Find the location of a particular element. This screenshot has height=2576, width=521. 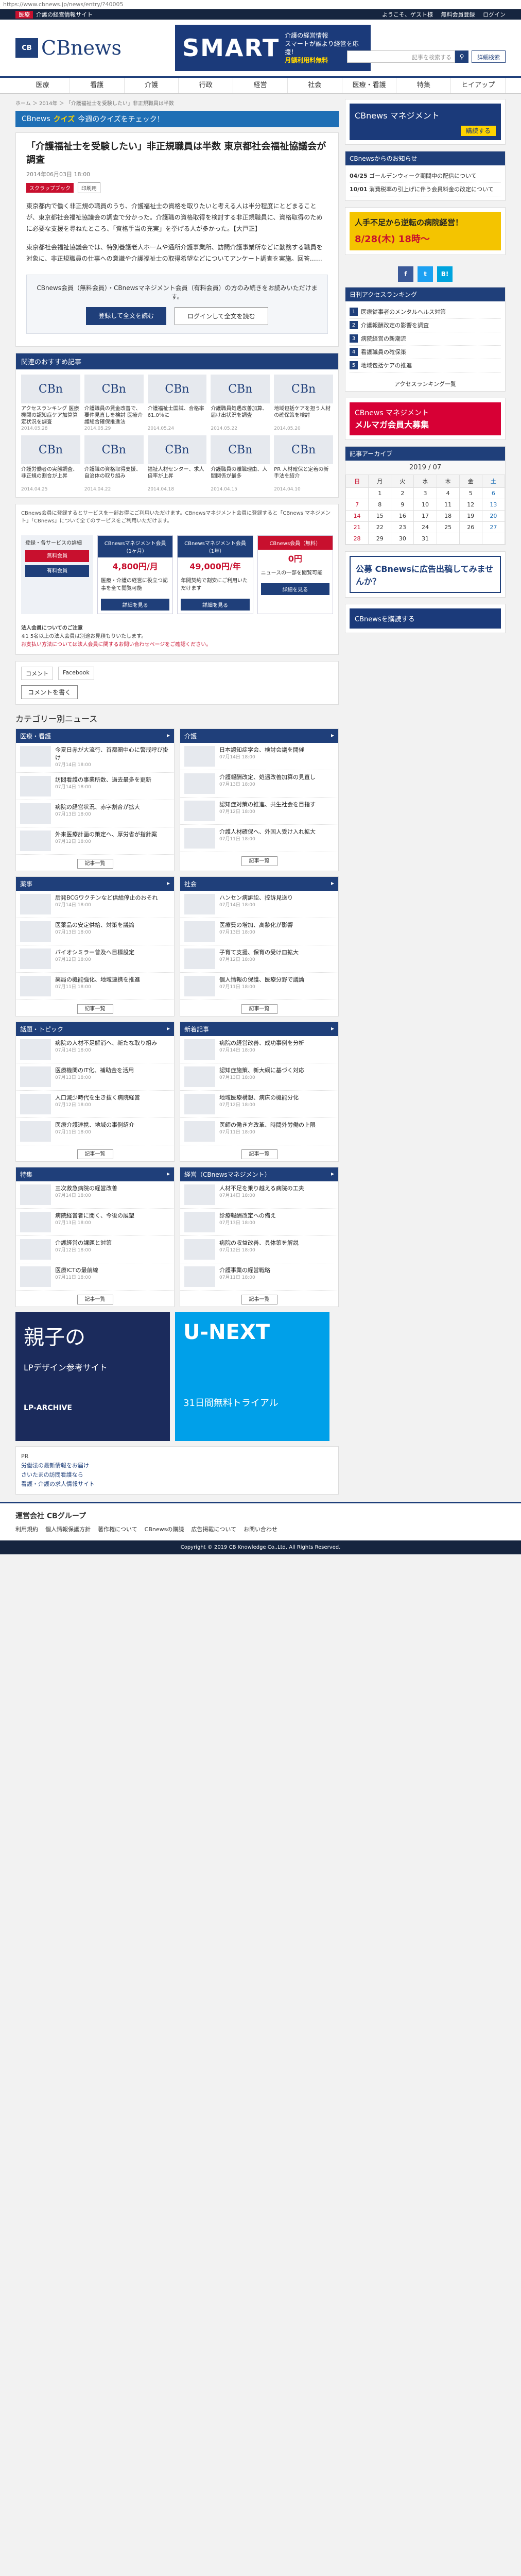

breadcrumb: ホーム ＞ 2014年 ＞ 「介護福祉士を受験したい」非正規職員は半数 is located at coordinates (177, 103).